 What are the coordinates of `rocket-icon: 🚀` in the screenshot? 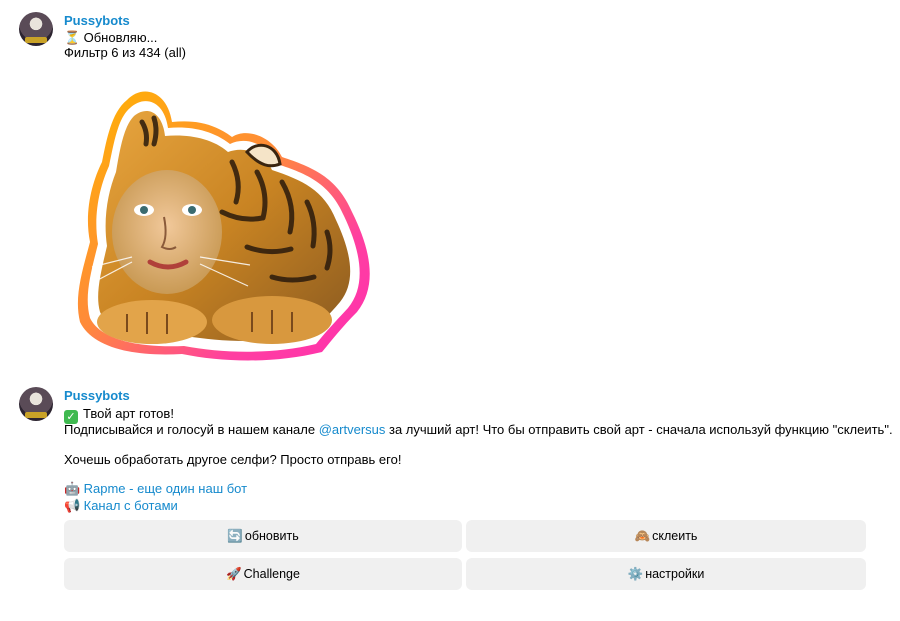 It's located at (234, 573).